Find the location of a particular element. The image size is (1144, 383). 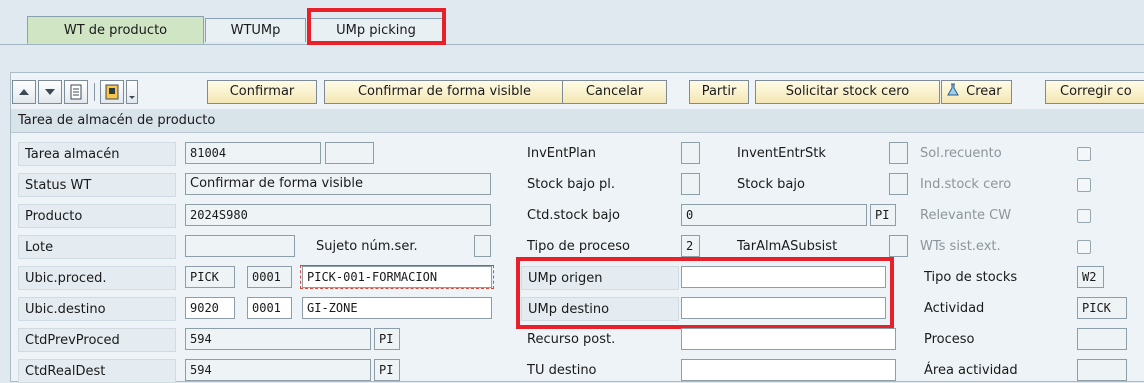

tu-dest-field is located at coordinates (788, 370).